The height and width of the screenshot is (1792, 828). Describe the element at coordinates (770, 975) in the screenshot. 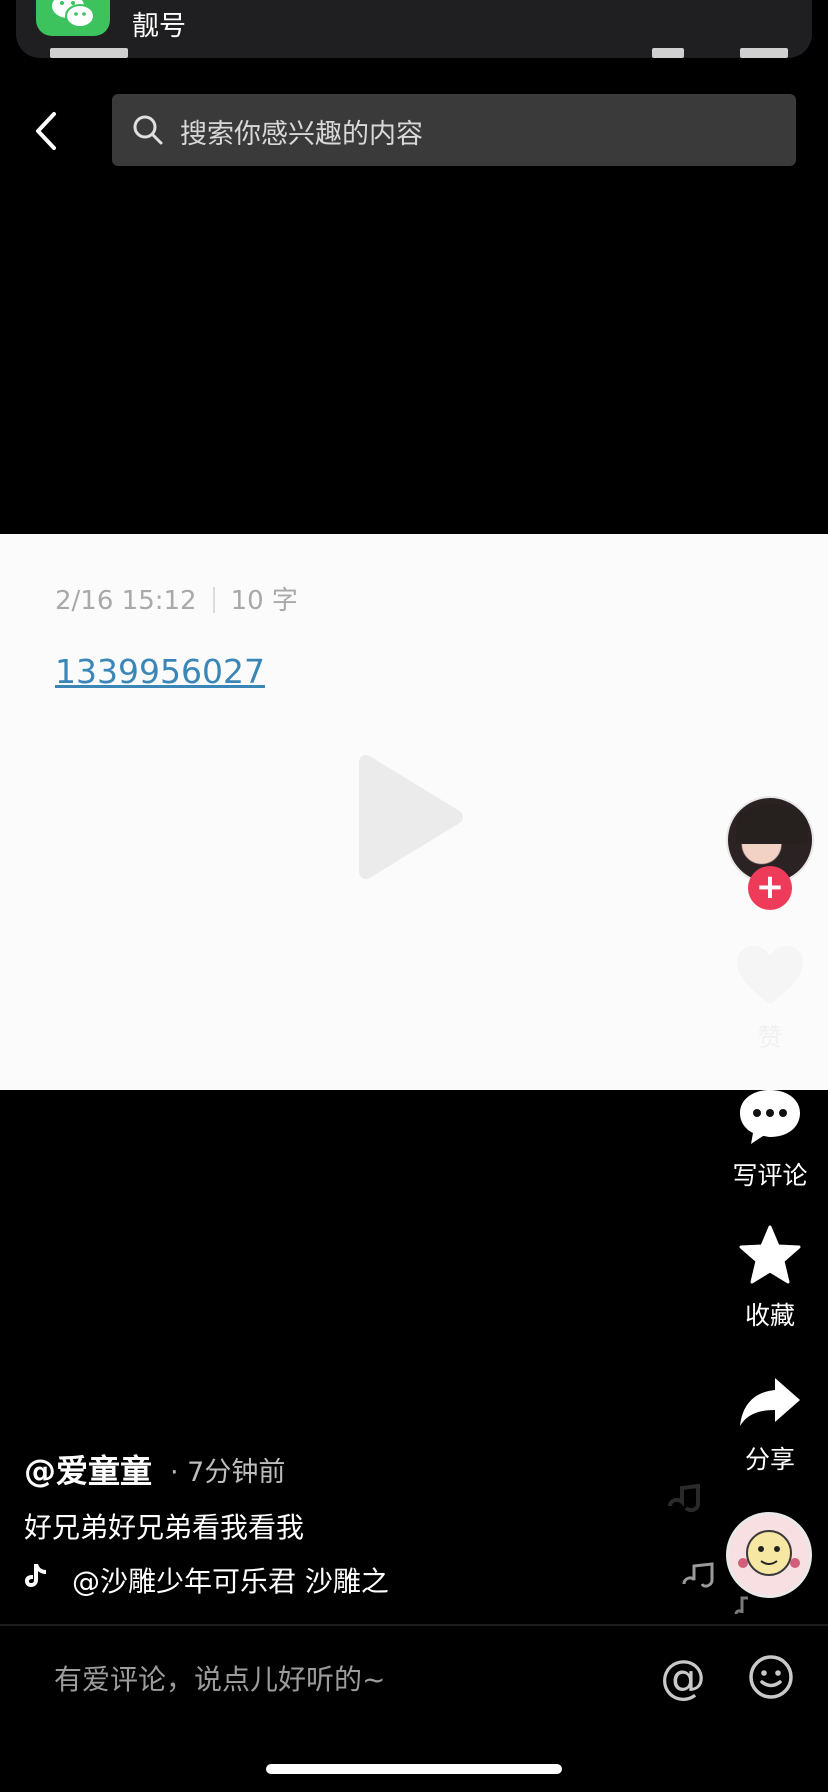

I see `heart-icon` at that location.